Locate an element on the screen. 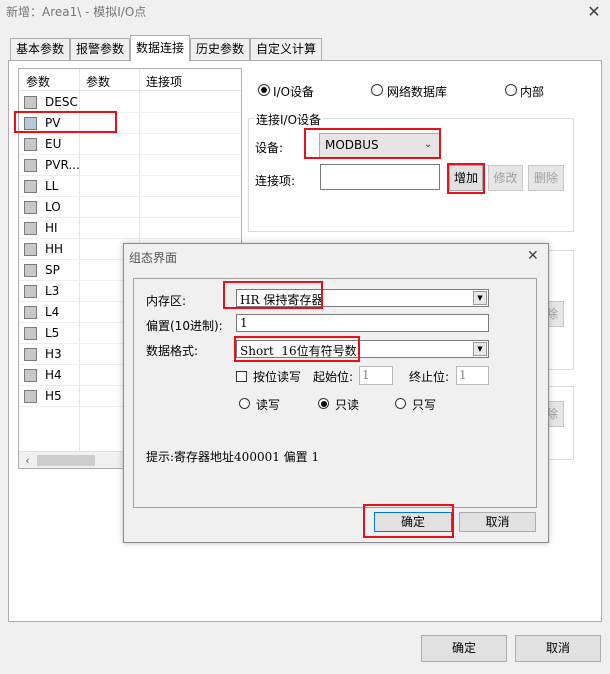  radio-network-db-label: 网络数据库 is located at coordinates (417, 92).